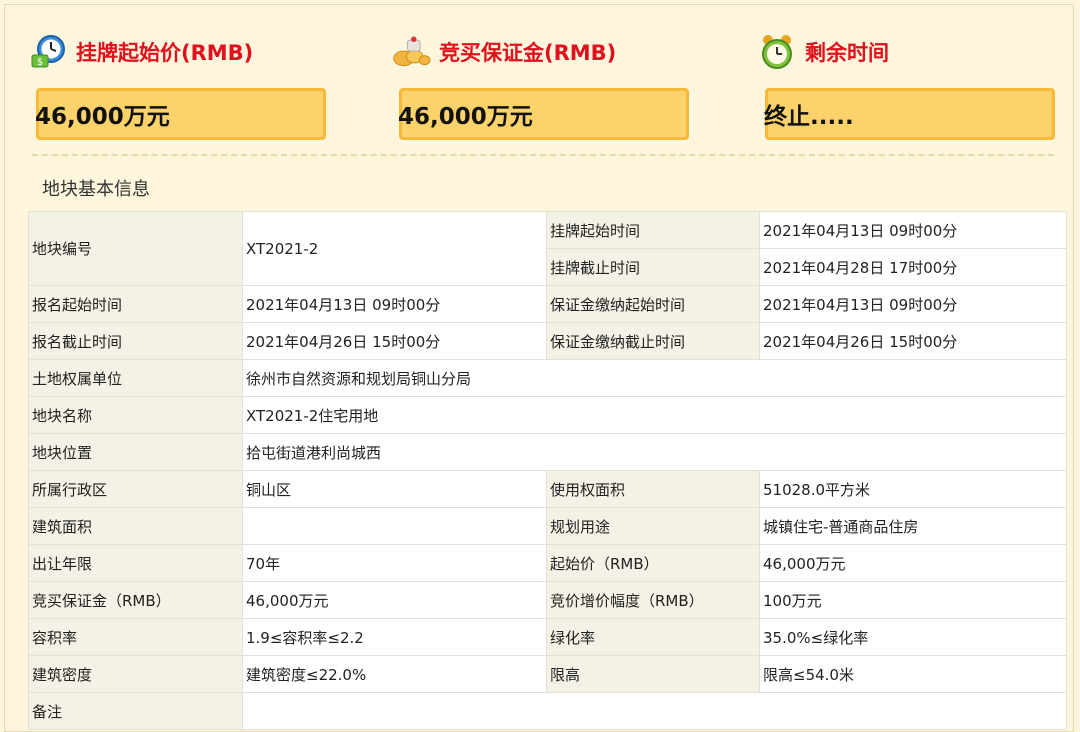 Image resolution: width=1080 pixels, height=732 pixels. Describe the element at coordinates (394, 674) in the screenshot. I see `density-value: 建筑密度≤22.0%` at that location.